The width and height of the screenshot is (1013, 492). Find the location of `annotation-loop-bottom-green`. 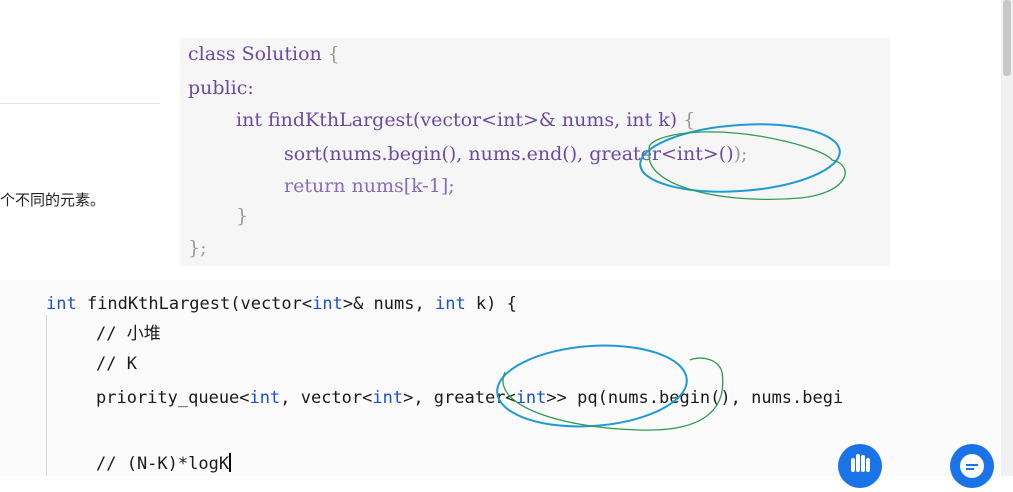

annotation-loop-bottom-green is located at coordinates (613, 394).